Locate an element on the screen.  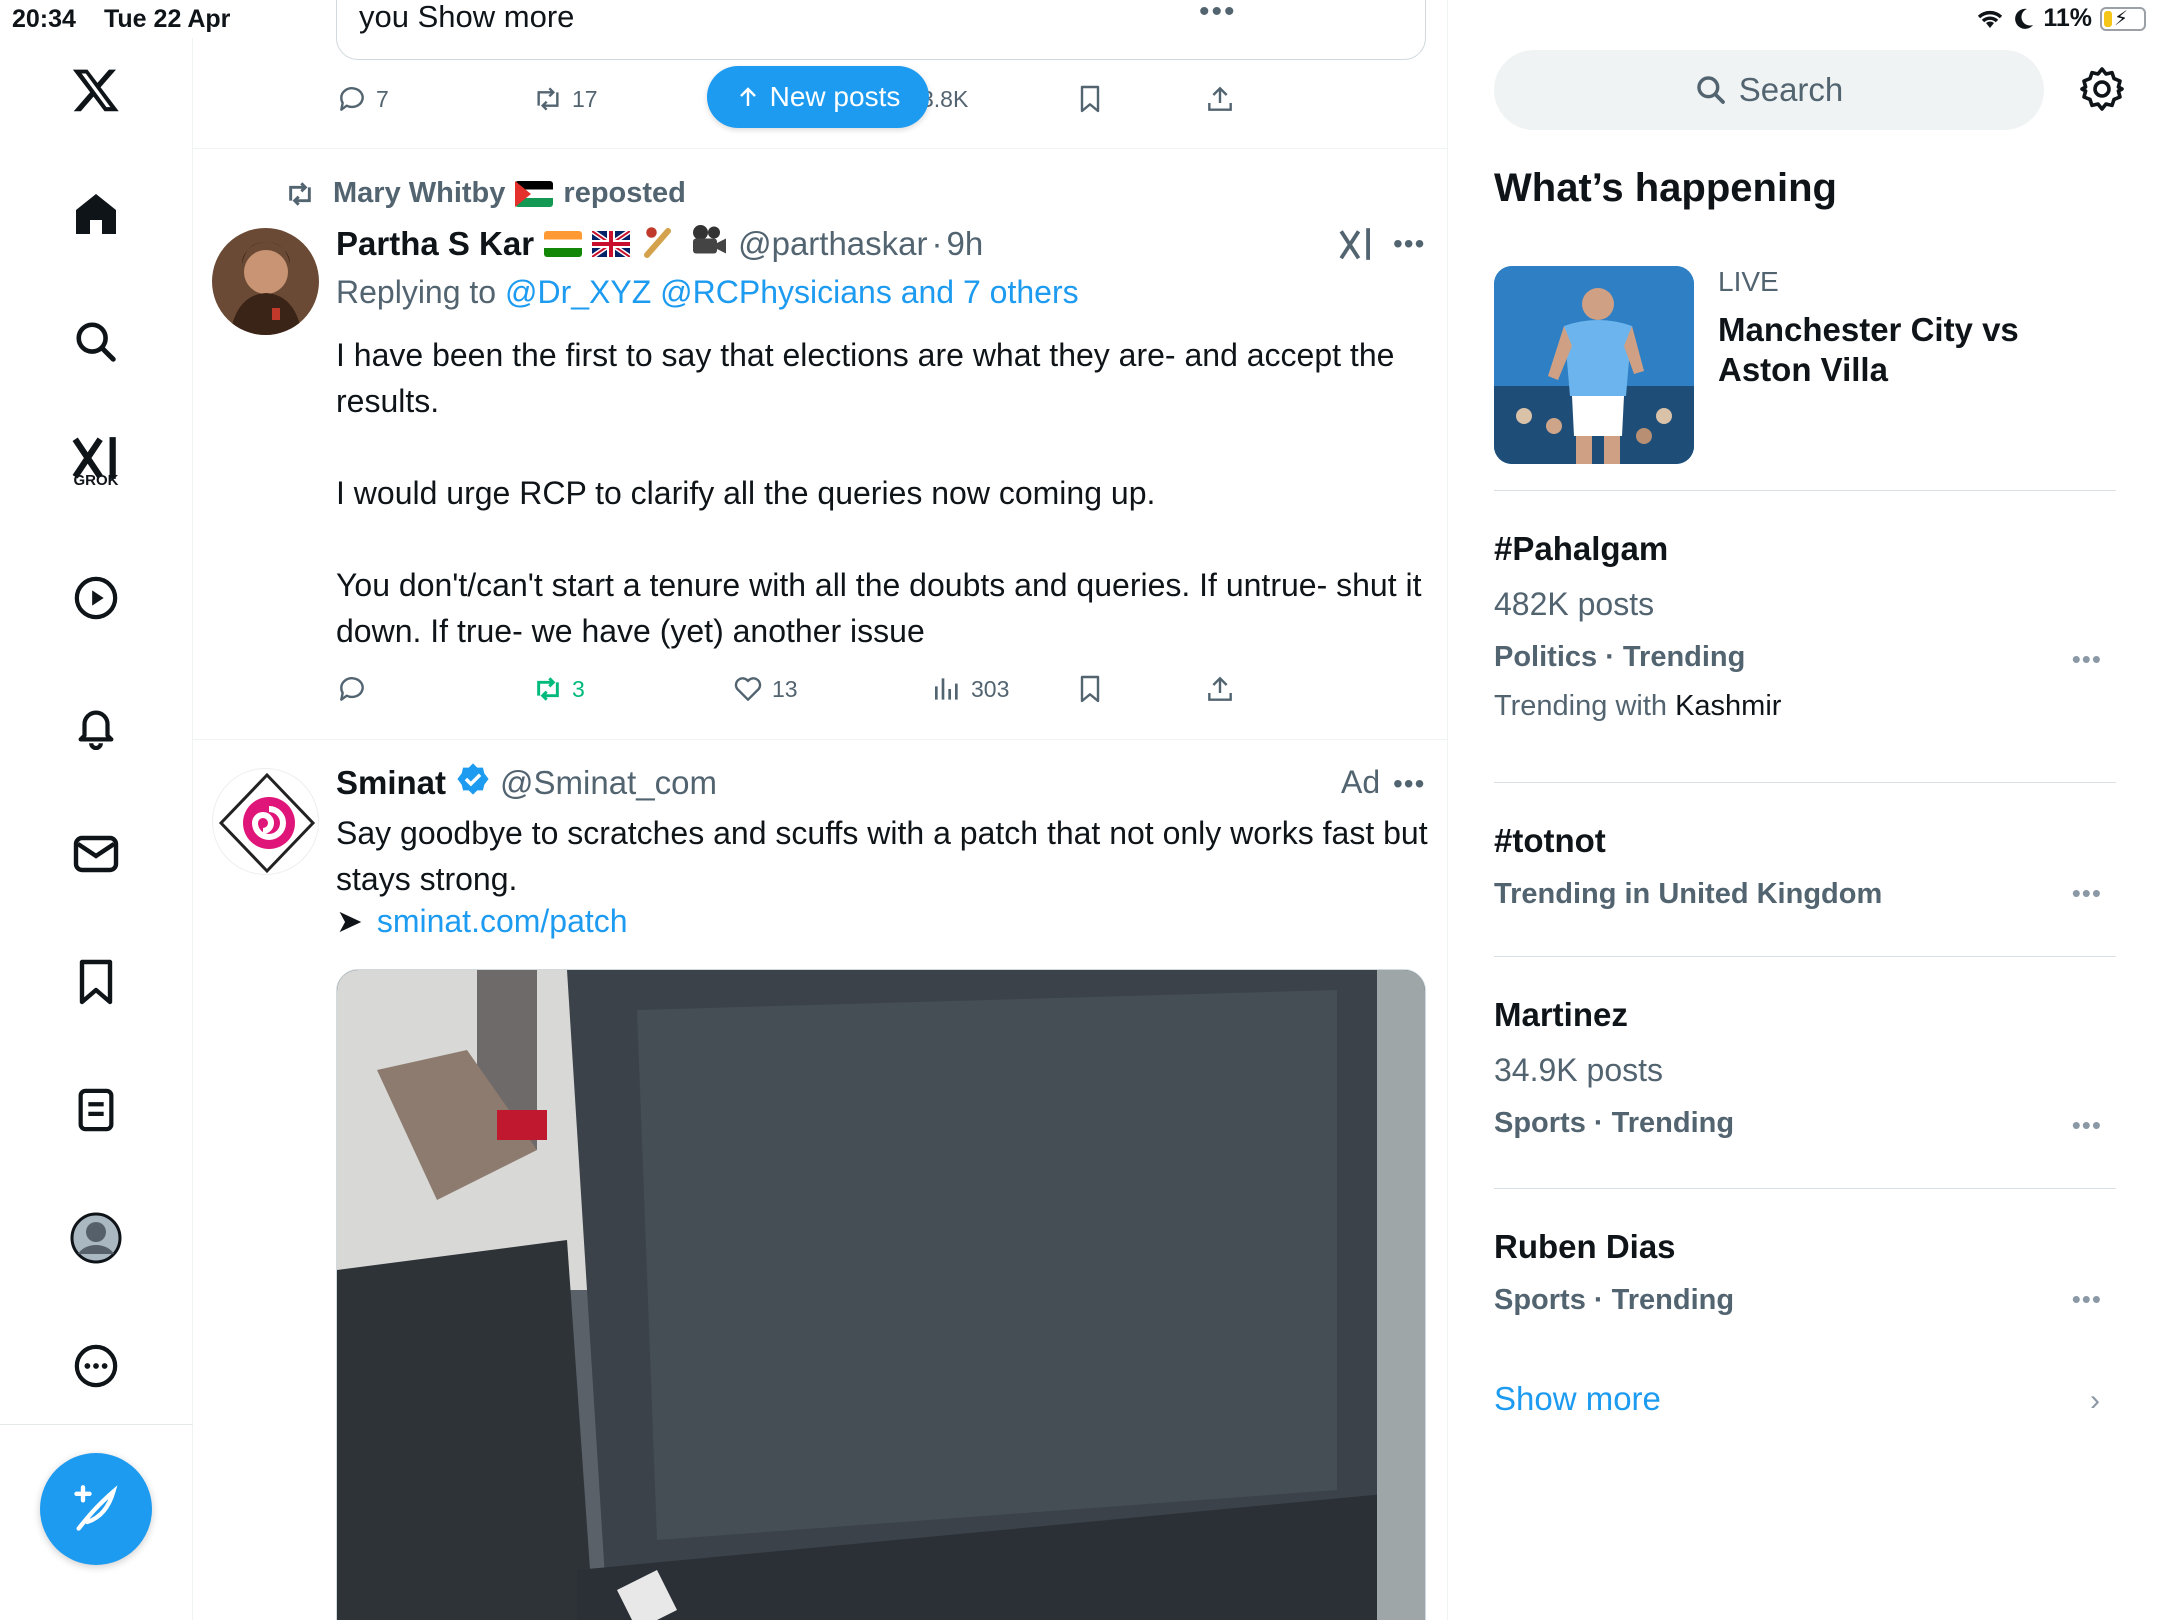
quoted-card: you Show more ••• is located at coordinates (881, 30).